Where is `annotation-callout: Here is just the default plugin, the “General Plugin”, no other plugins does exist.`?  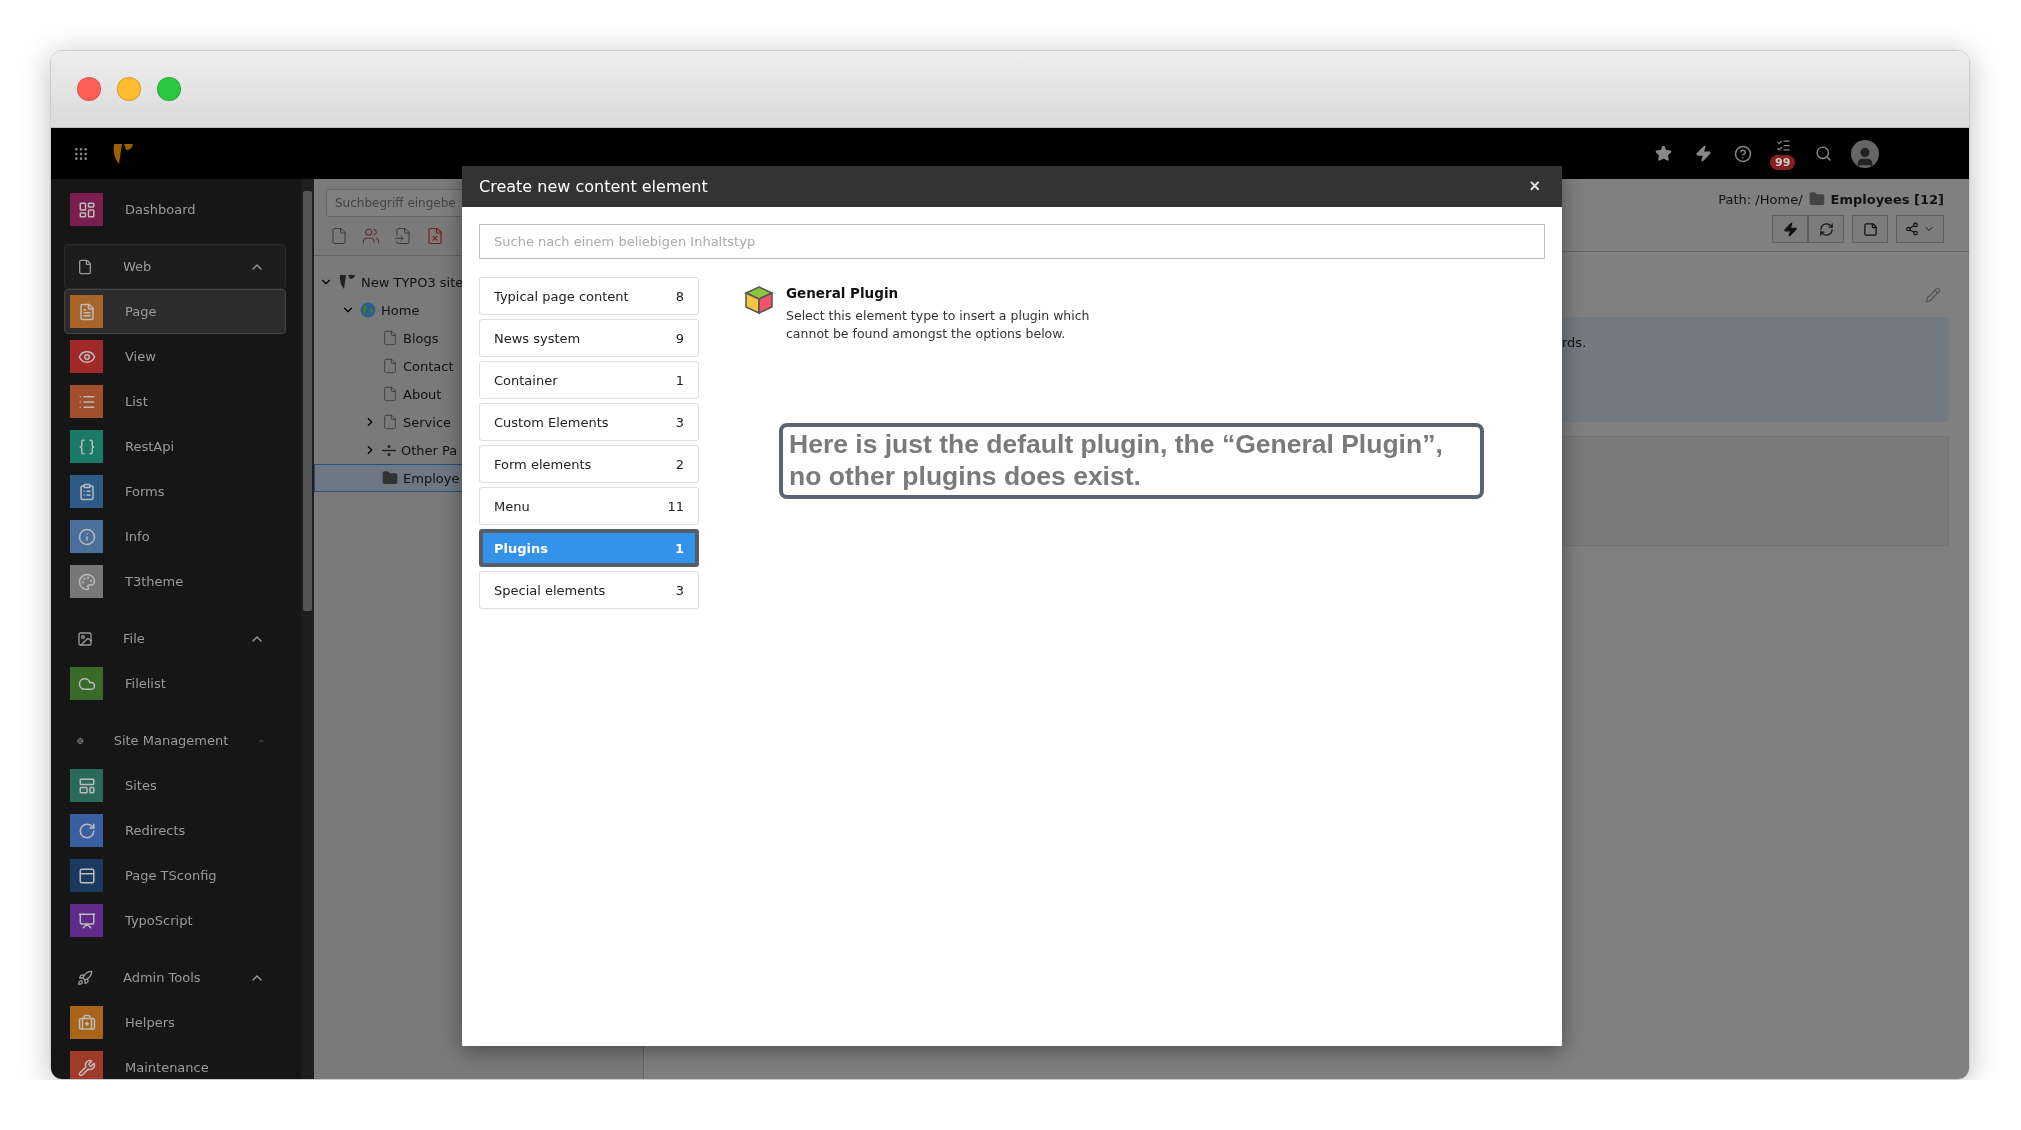 annotation-callout: Here is just the default plugin, the “General Plugin”, no other plugins does exist. is located at coordinates (1131, 461).